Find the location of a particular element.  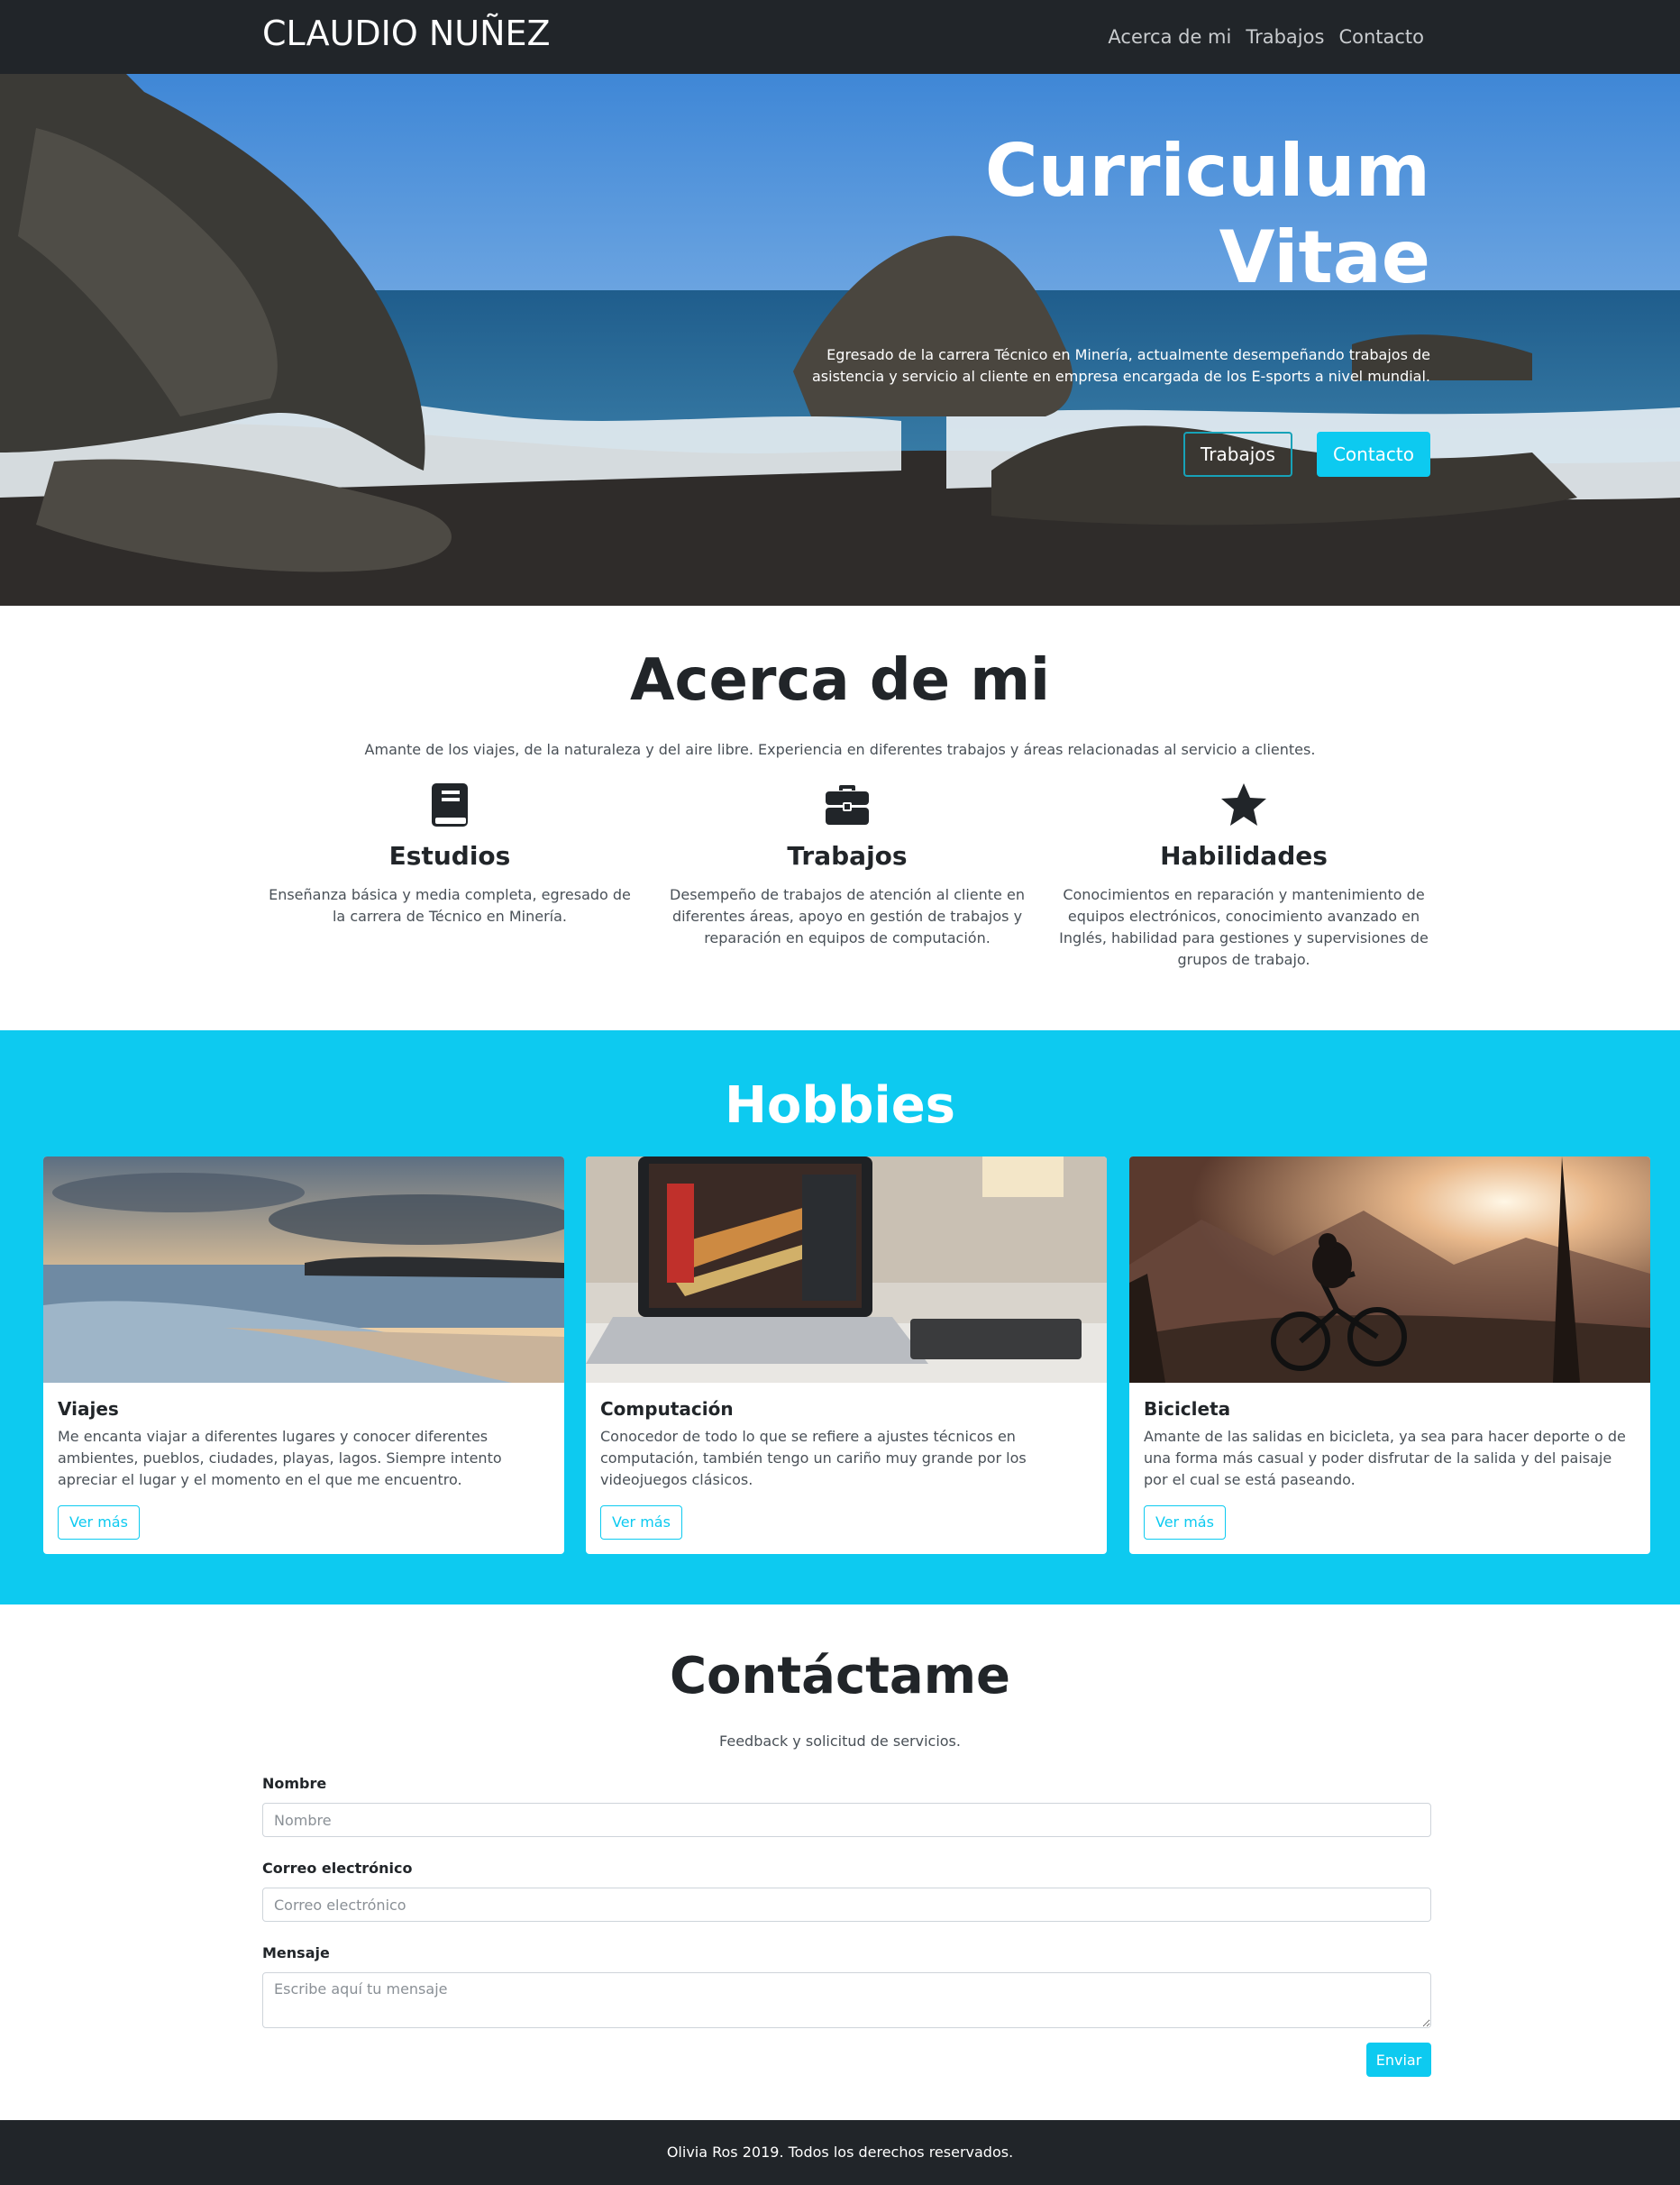

beach-sunset-image is located at coordinates (303, 1269).